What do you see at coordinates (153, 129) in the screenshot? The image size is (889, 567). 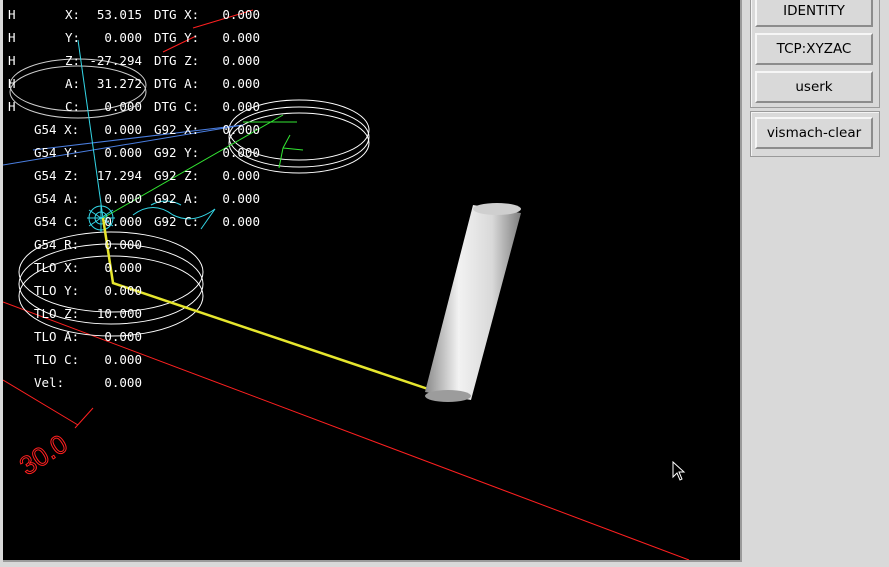 I see `dro-row: G54 X: 0.000 G92 X: 0.000` at bounding box center [153, 129].